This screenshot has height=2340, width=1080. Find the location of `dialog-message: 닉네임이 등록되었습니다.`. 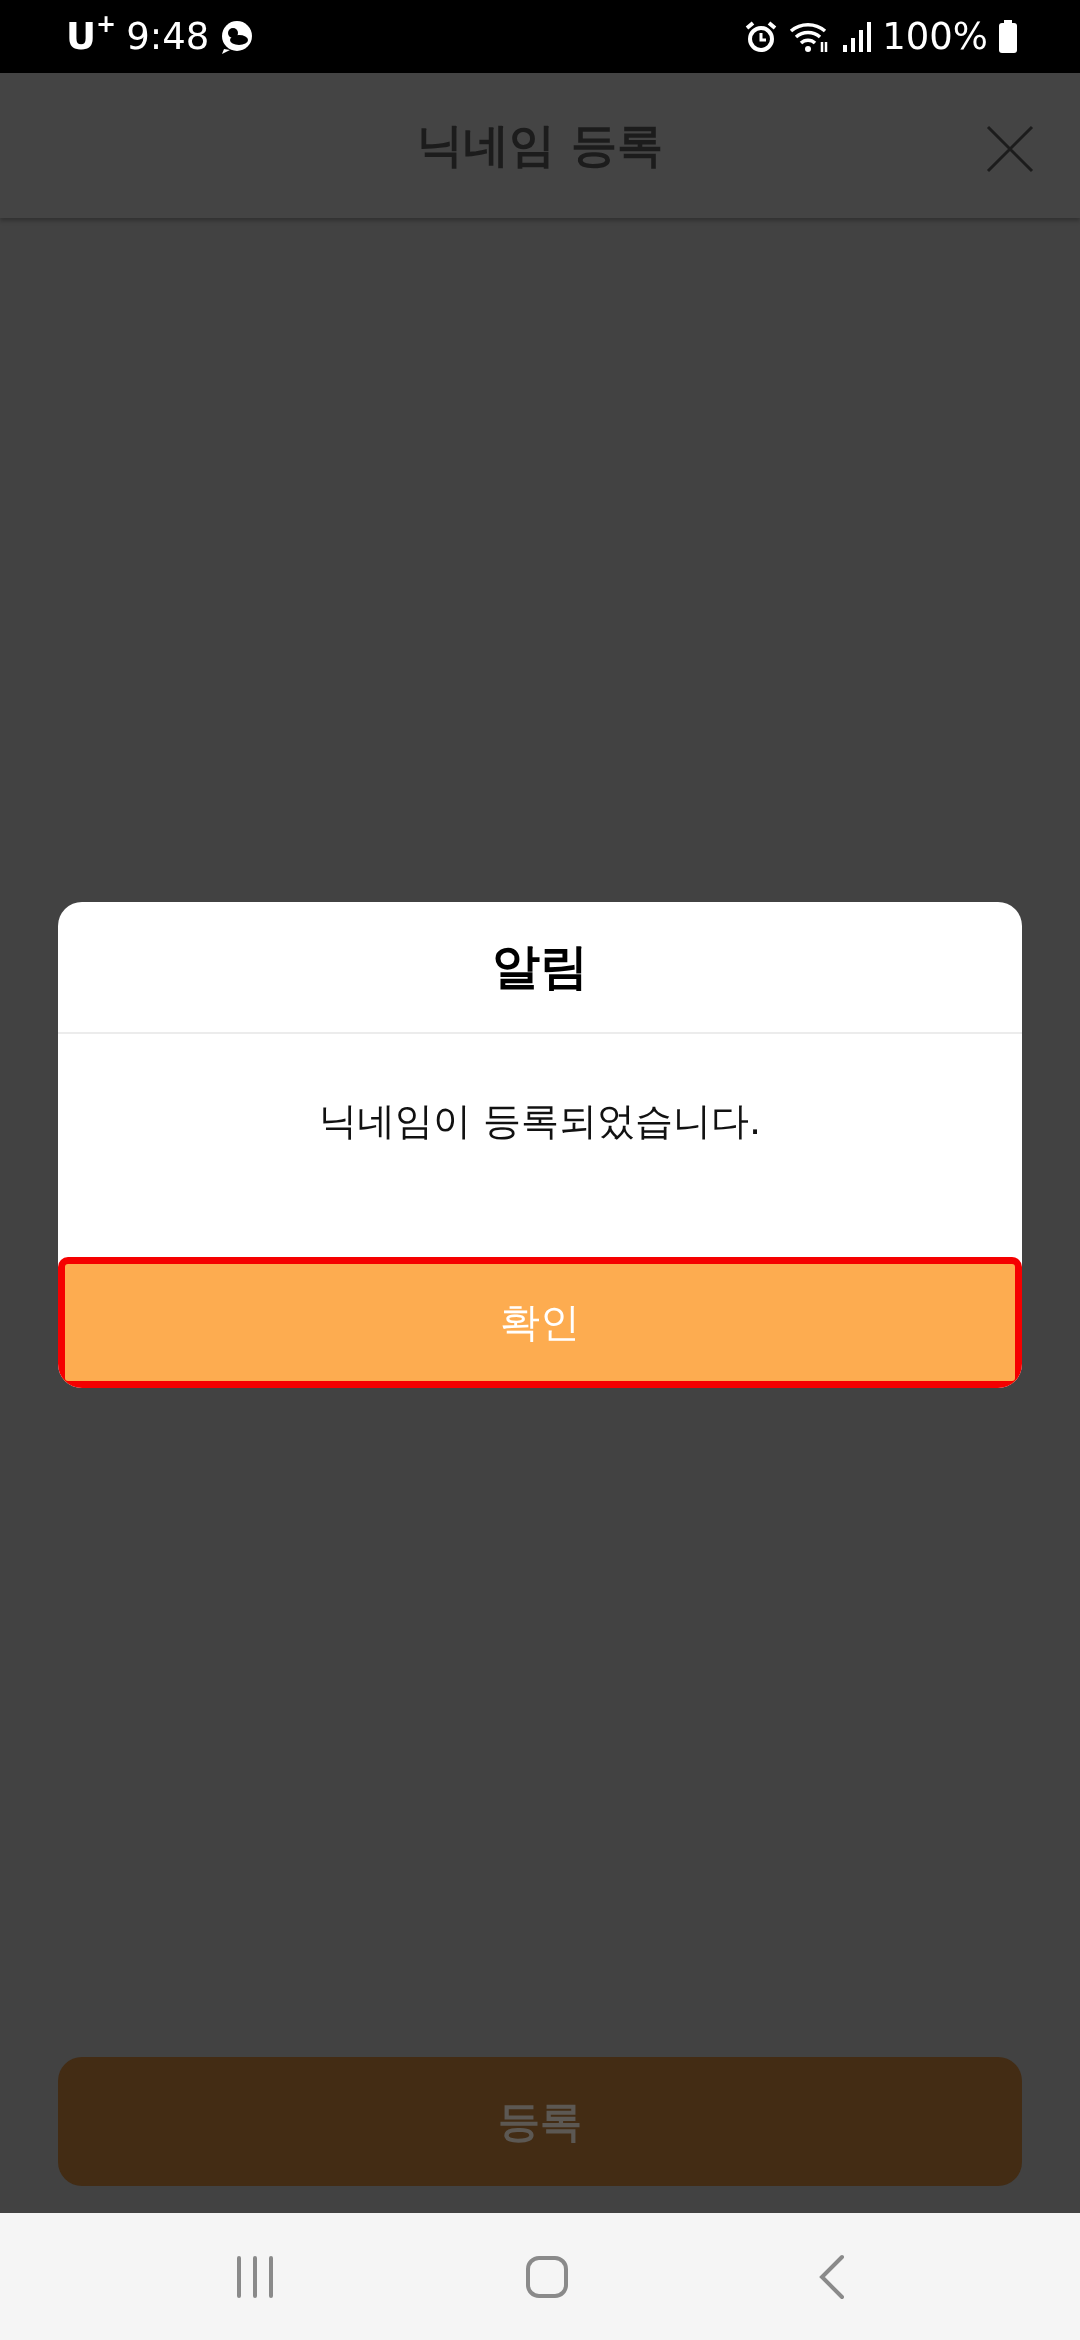

dialog-message: 닉네임이 등록되었습니다. is located at coordinates (540, 1121).